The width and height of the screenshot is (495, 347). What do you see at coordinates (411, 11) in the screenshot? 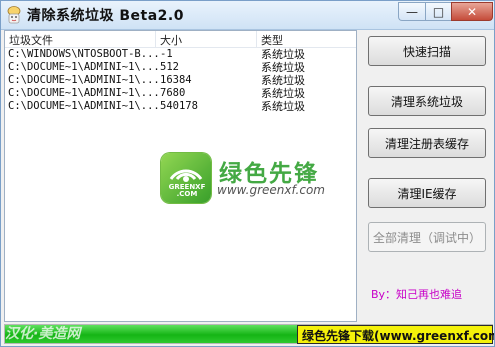
I see `minimize-button: —` at bounding box center [411, 11].